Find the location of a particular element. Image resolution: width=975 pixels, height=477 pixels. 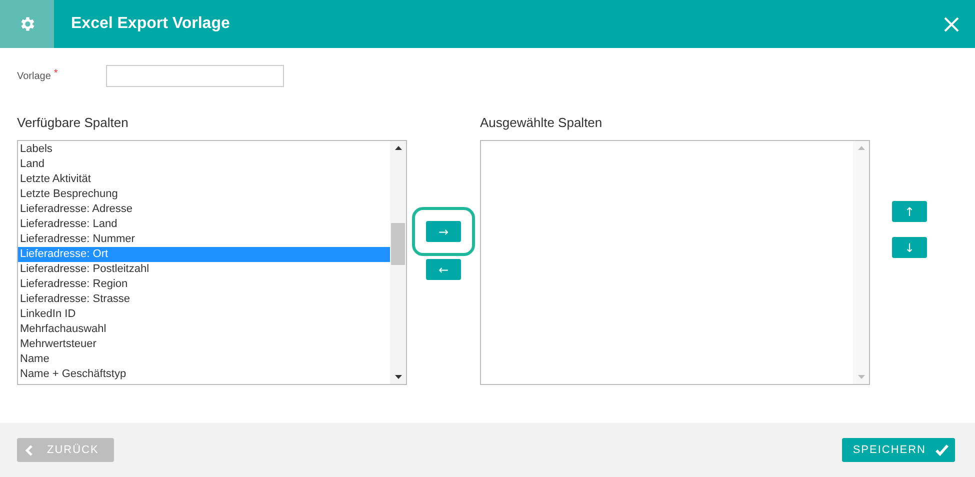

chevron-left-icon is located at coordinates (29, 450).